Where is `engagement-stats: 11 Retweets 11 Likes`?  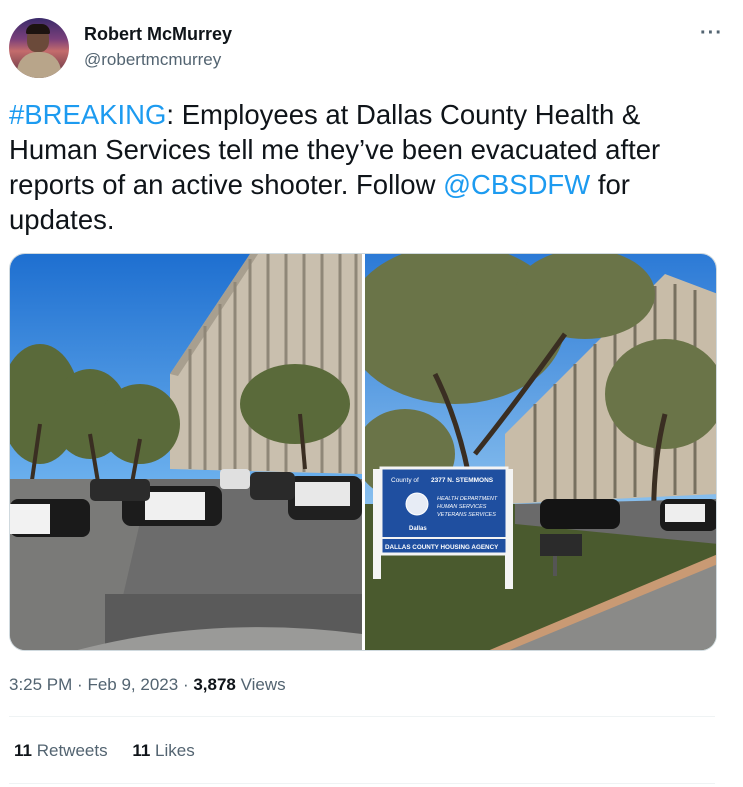 engagement-stats: 11 Retweets 11 Likes is located at coordinates (114, 751).